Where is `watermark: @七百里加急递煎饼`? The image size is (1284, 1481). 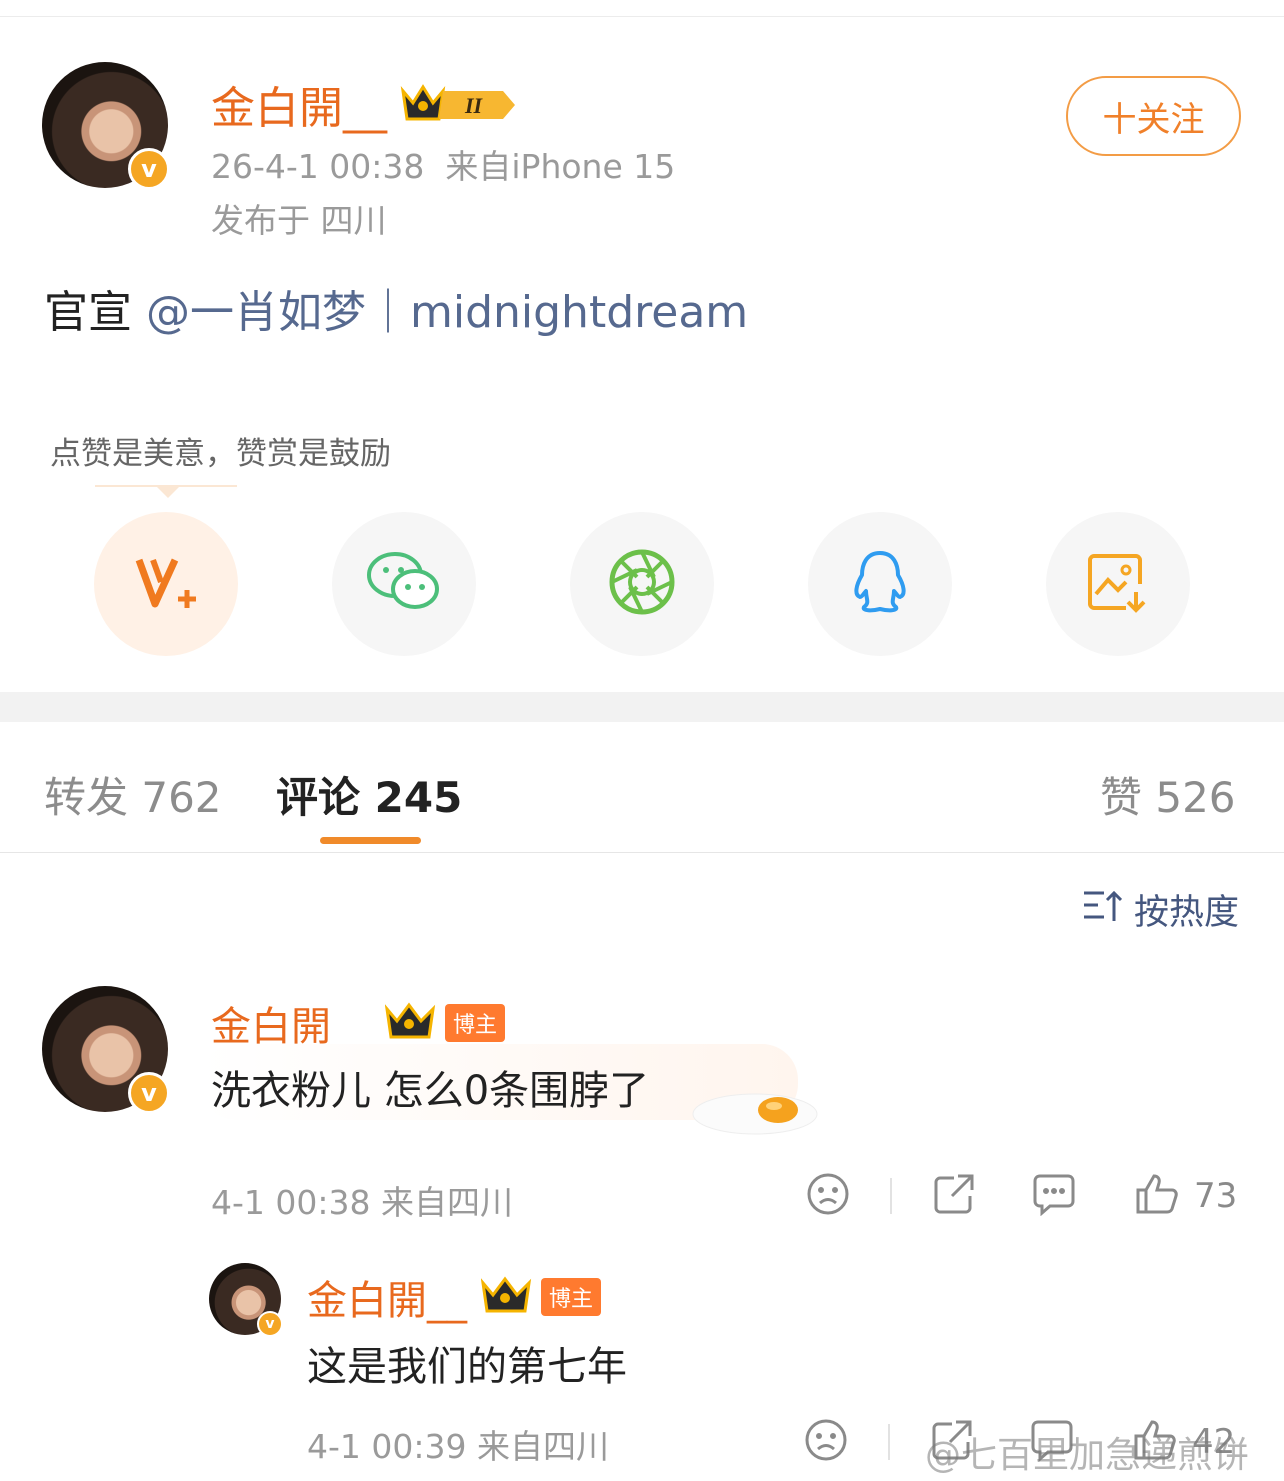 watermark: @七百里加急递煎饼 is located at coordinates (1087, 1455).